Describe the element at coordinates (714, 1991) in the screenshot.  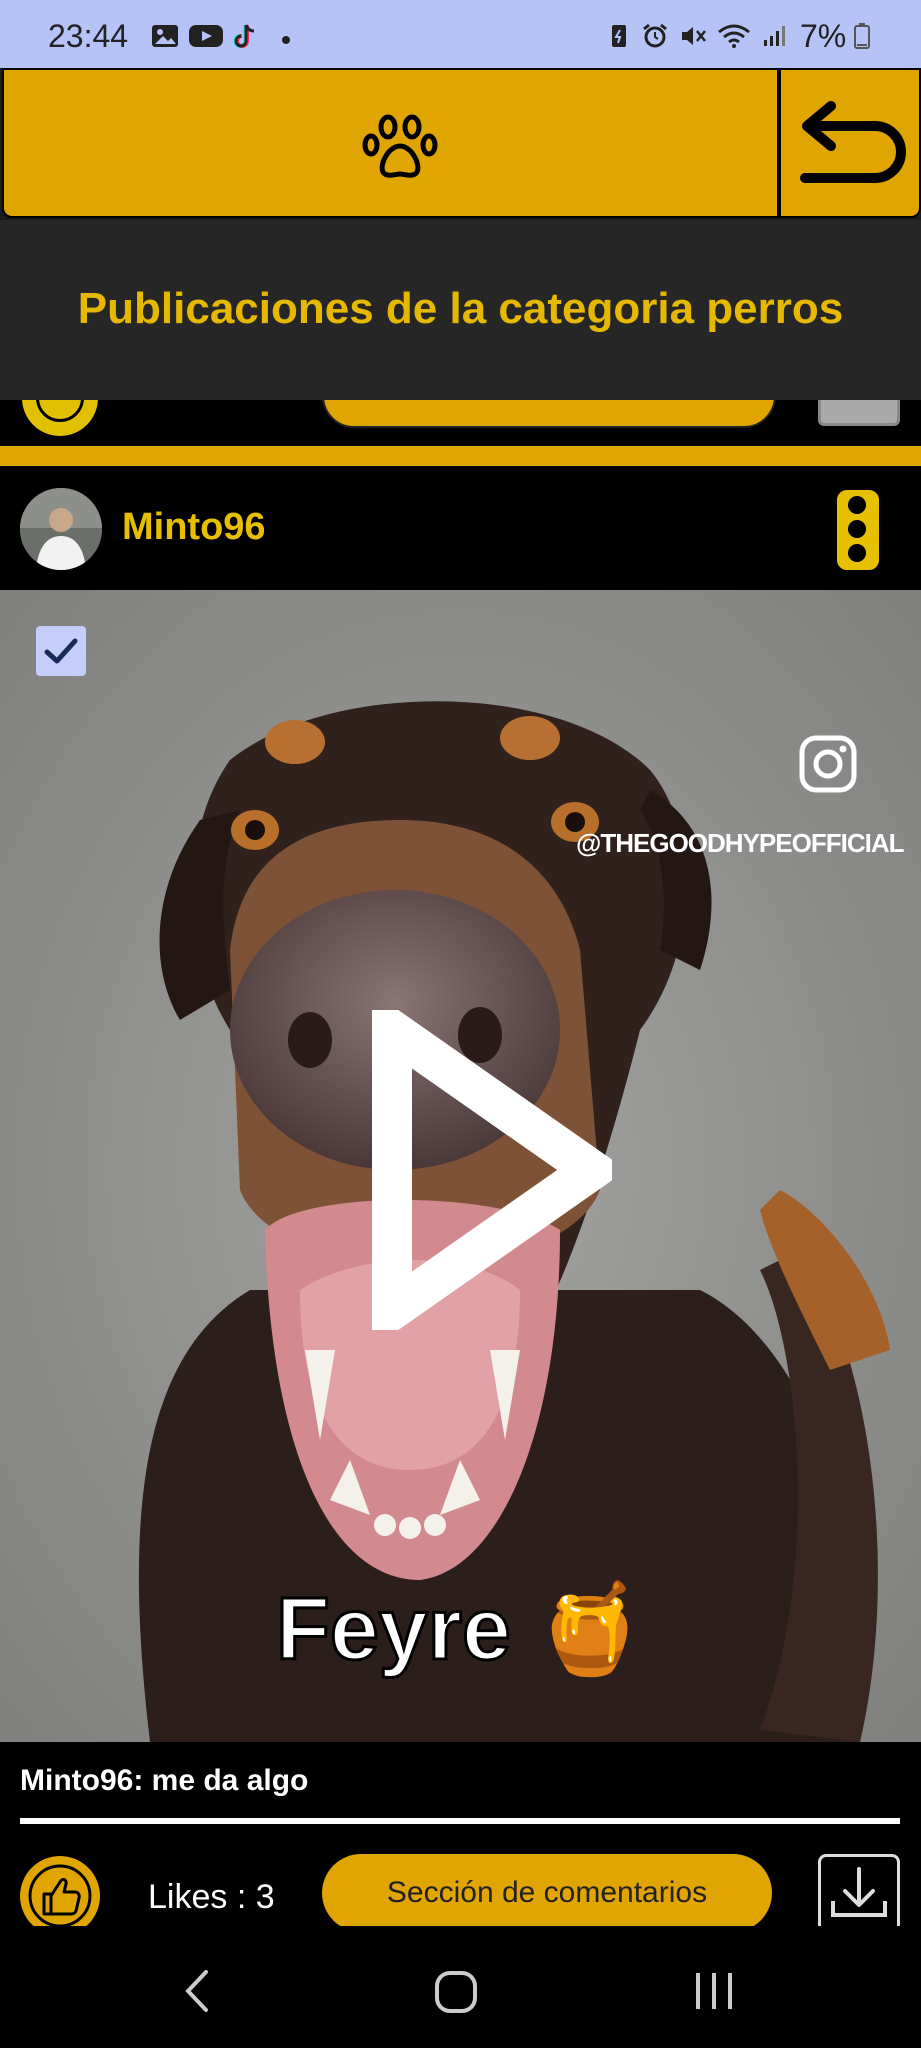
I see `nav-recents-icon` at that location.